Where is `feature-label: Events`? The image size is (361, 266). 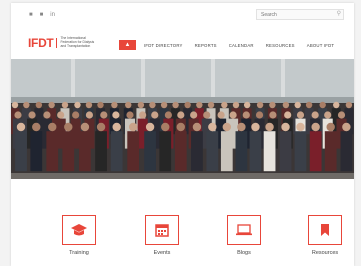
feature-label: Events is located at coordinates (162, 253).